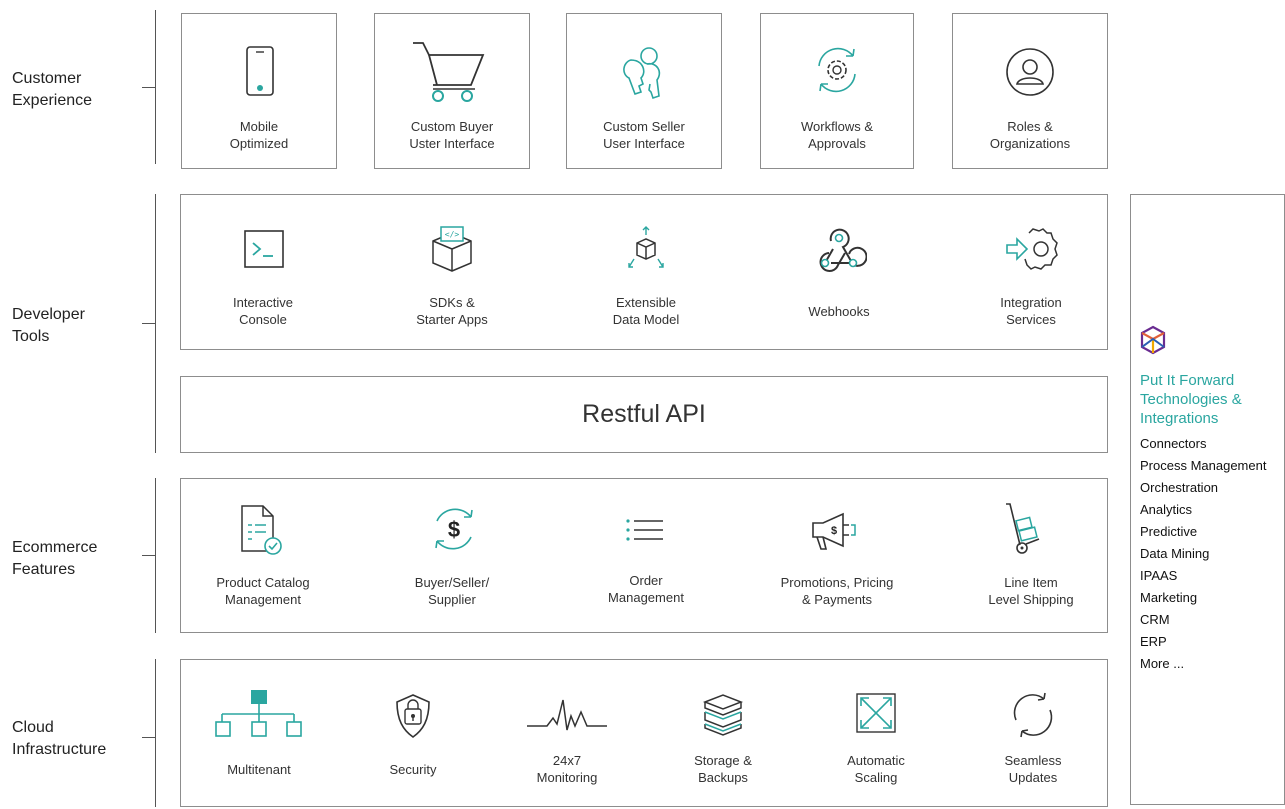  I want to click on integration-gear-icon, so click(1031, 249).